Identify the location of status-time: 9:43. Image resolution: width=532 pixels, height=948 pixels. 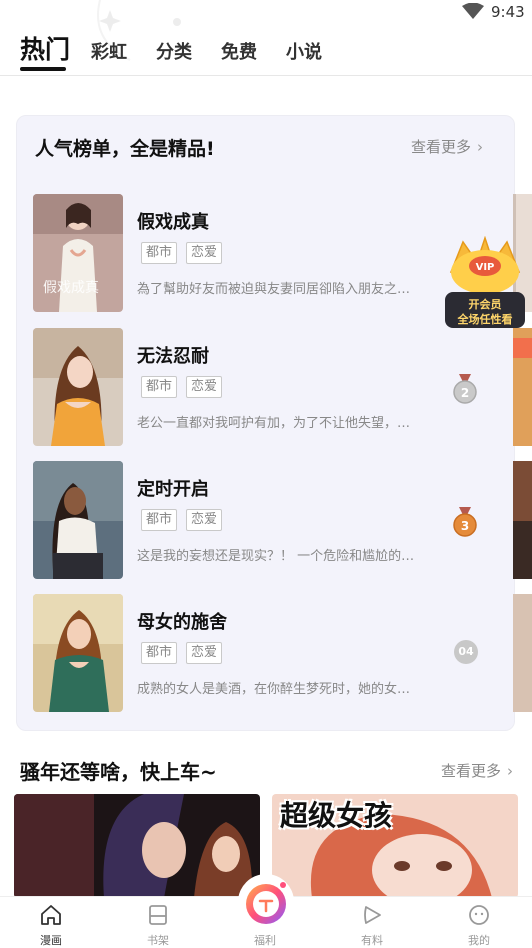
(508, 12).